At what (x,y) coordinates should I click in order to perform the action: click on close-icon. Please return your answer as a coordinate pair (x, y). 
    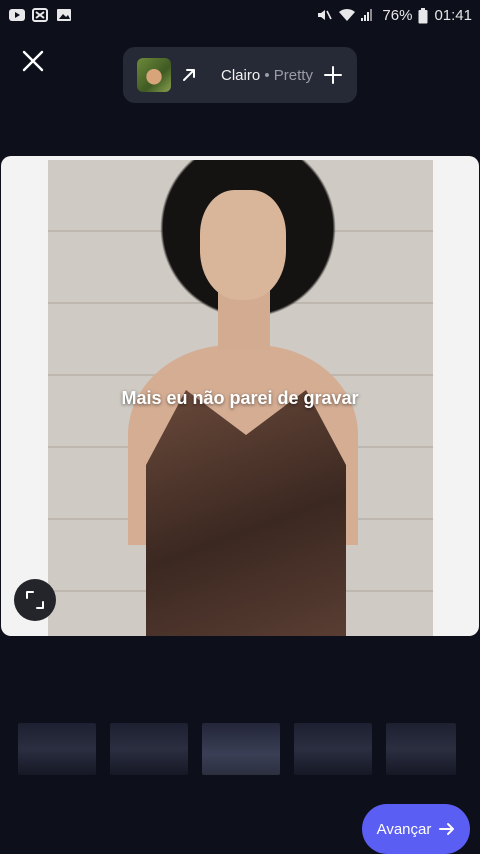
    Looking at the image, I should click on (33, 61).